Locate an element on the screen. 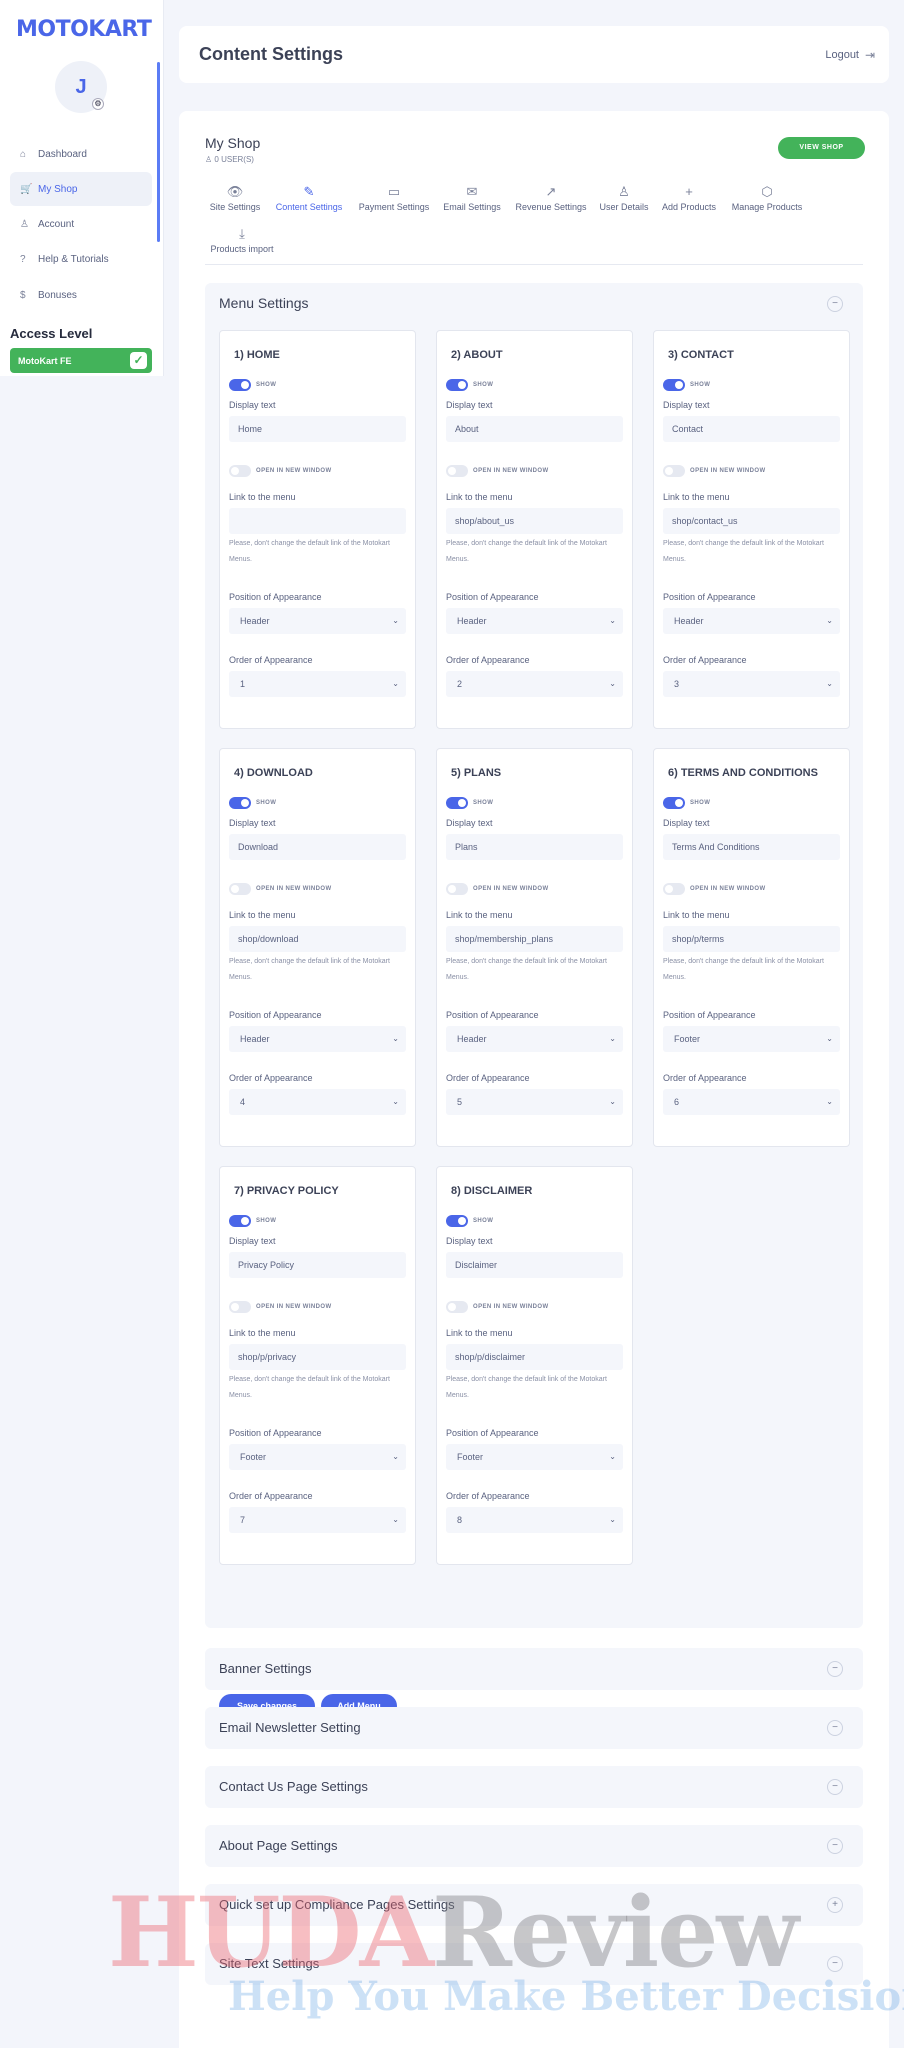  section-contact-page: Contact Us Page Settings − is located at coordinates (534, 1787).